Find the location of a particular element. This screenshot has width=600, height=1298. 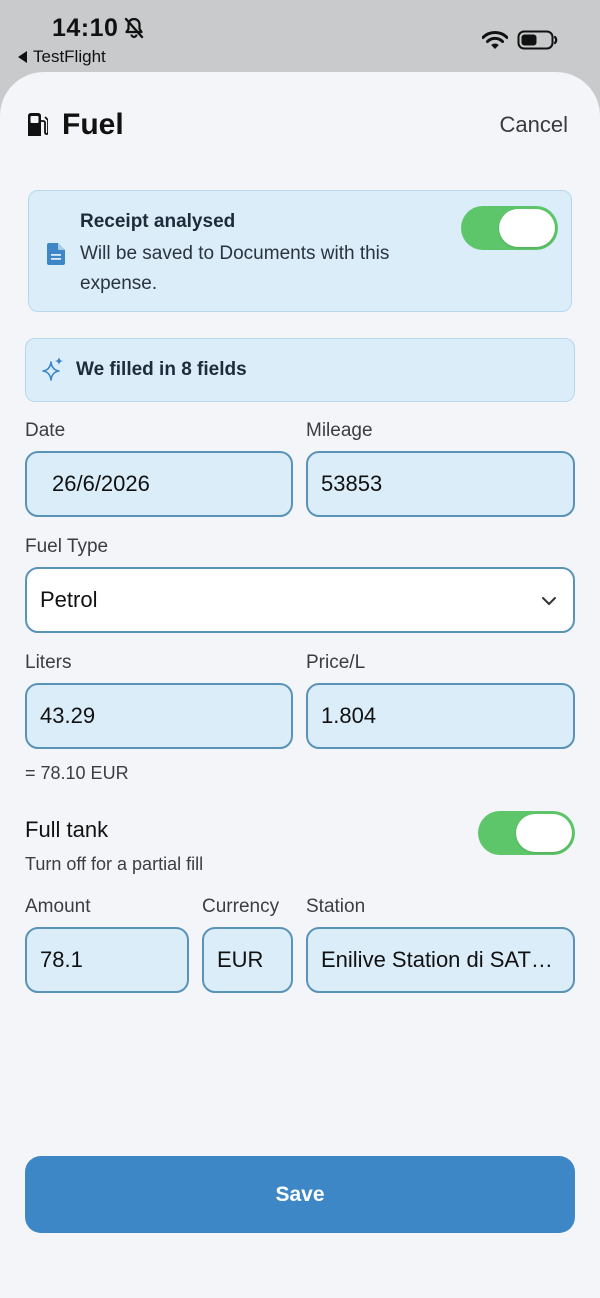

mileage-label: Mileage is located at coordinates (339, 430).